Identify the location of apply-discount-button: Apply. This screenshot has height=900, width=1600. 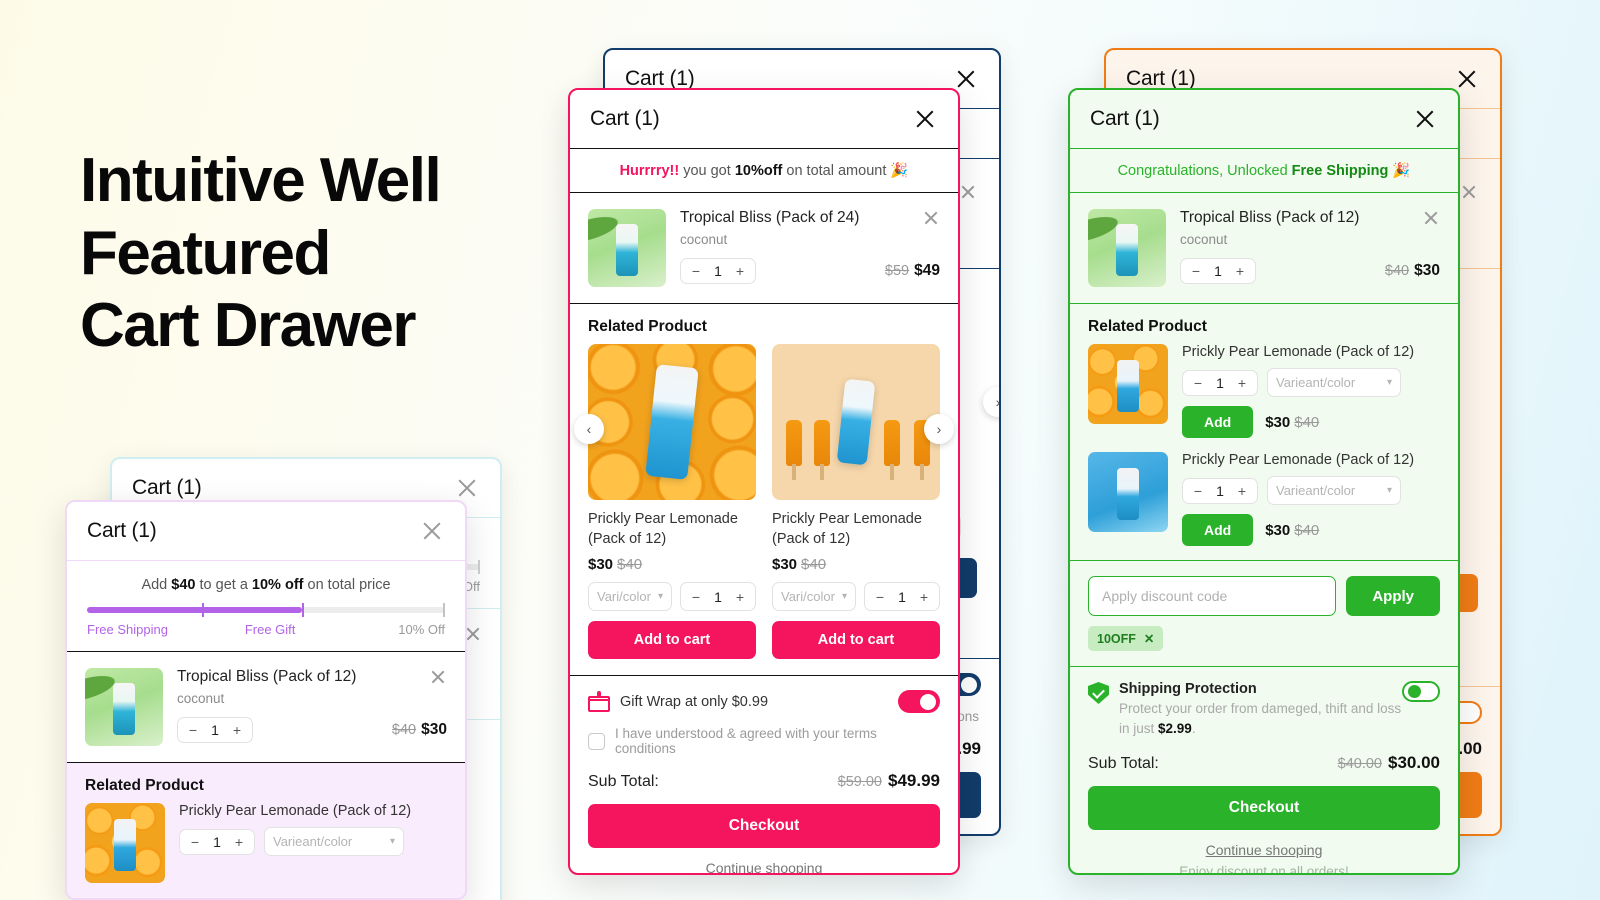
(1393, 596).